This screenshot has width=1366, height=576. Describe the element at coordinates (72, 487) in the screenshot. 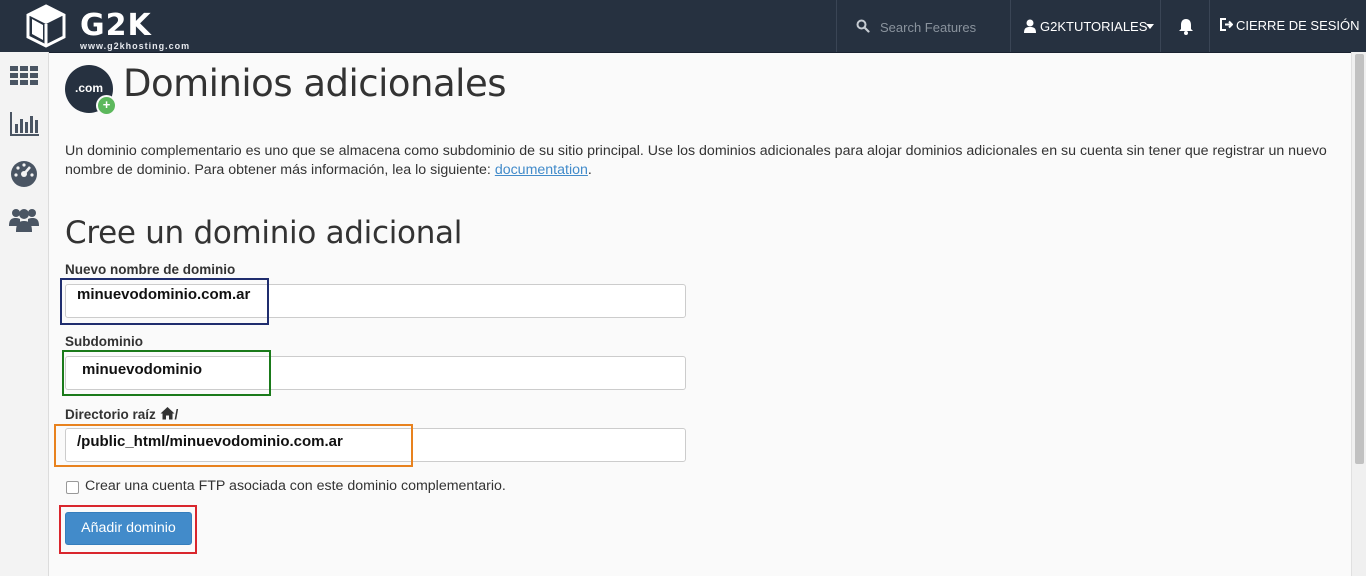

I see `ftp-account-checkbox` at that location.